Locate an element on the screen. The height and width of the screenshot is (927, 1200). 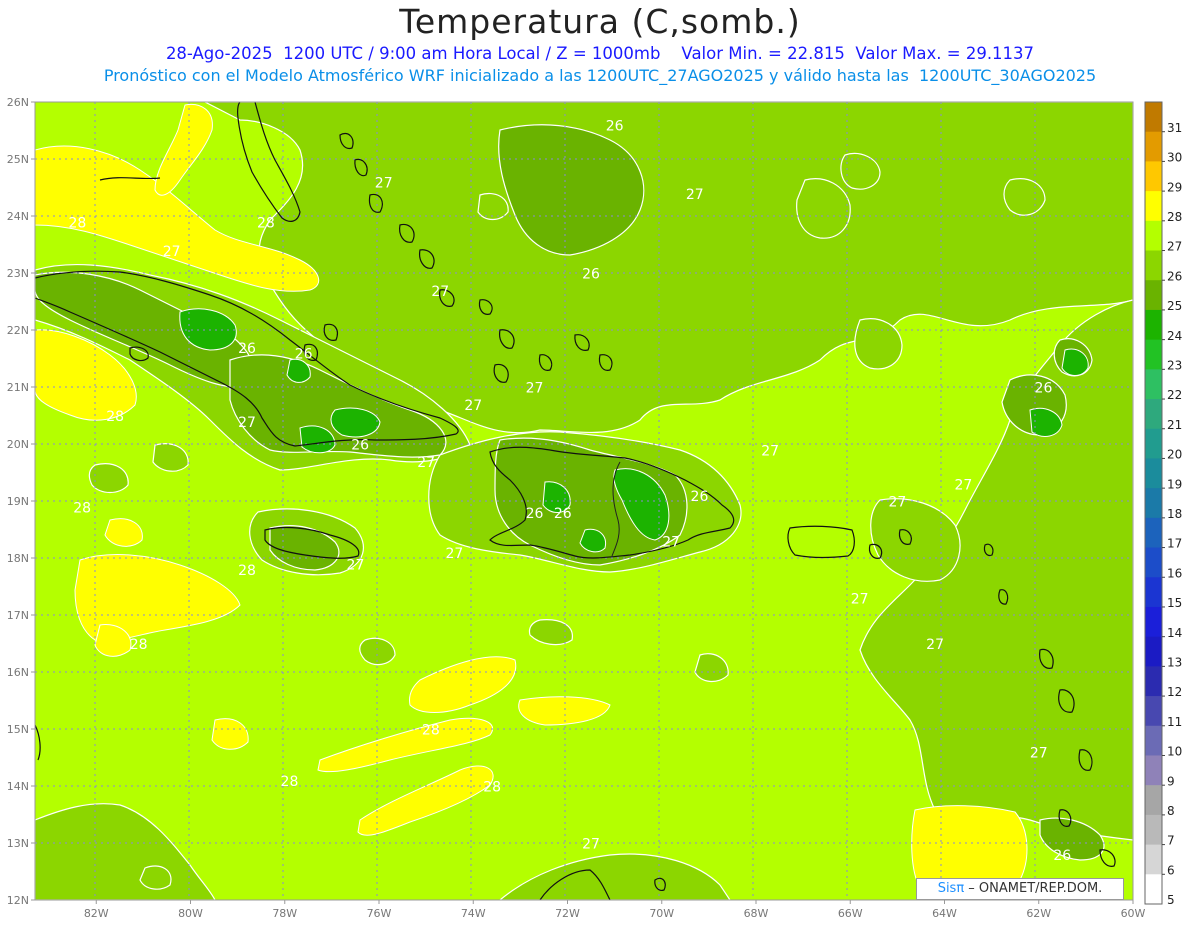
longitude-axis: 82W 80W 78W 76W 74W 72W 70W 68W 66W 64W 62W 60W is located at coordinates (615, 910).